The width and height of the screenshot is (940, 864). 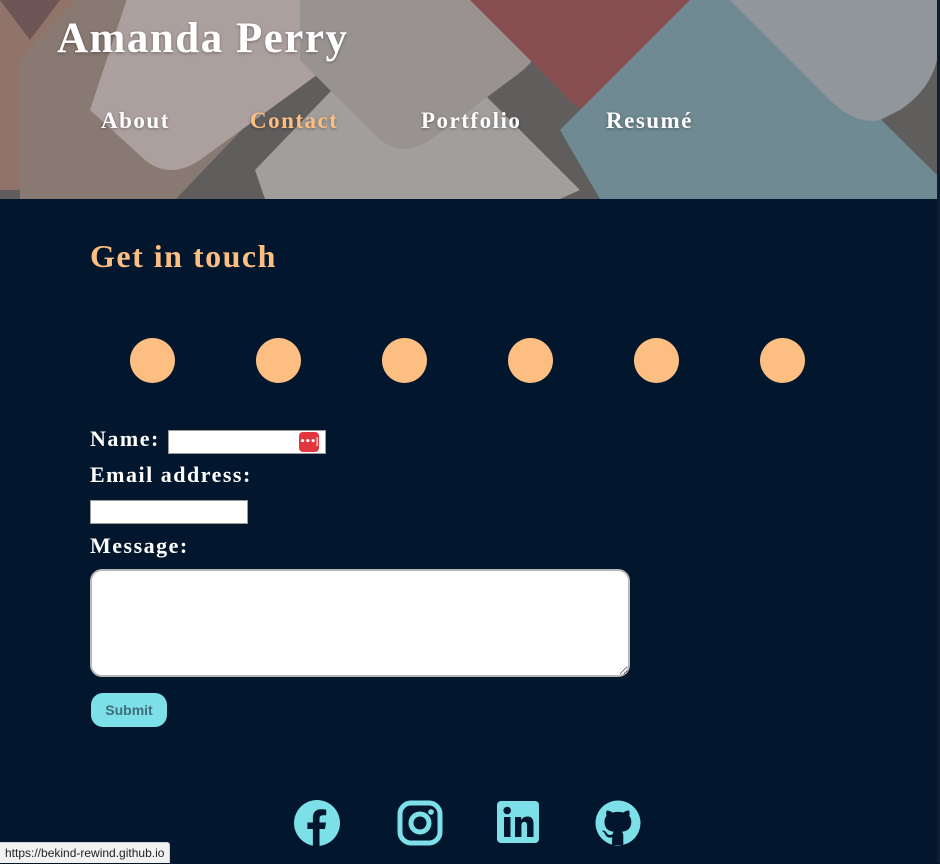 I want to click on nav-link-resume: Resumé, so click(x=649, y=121).